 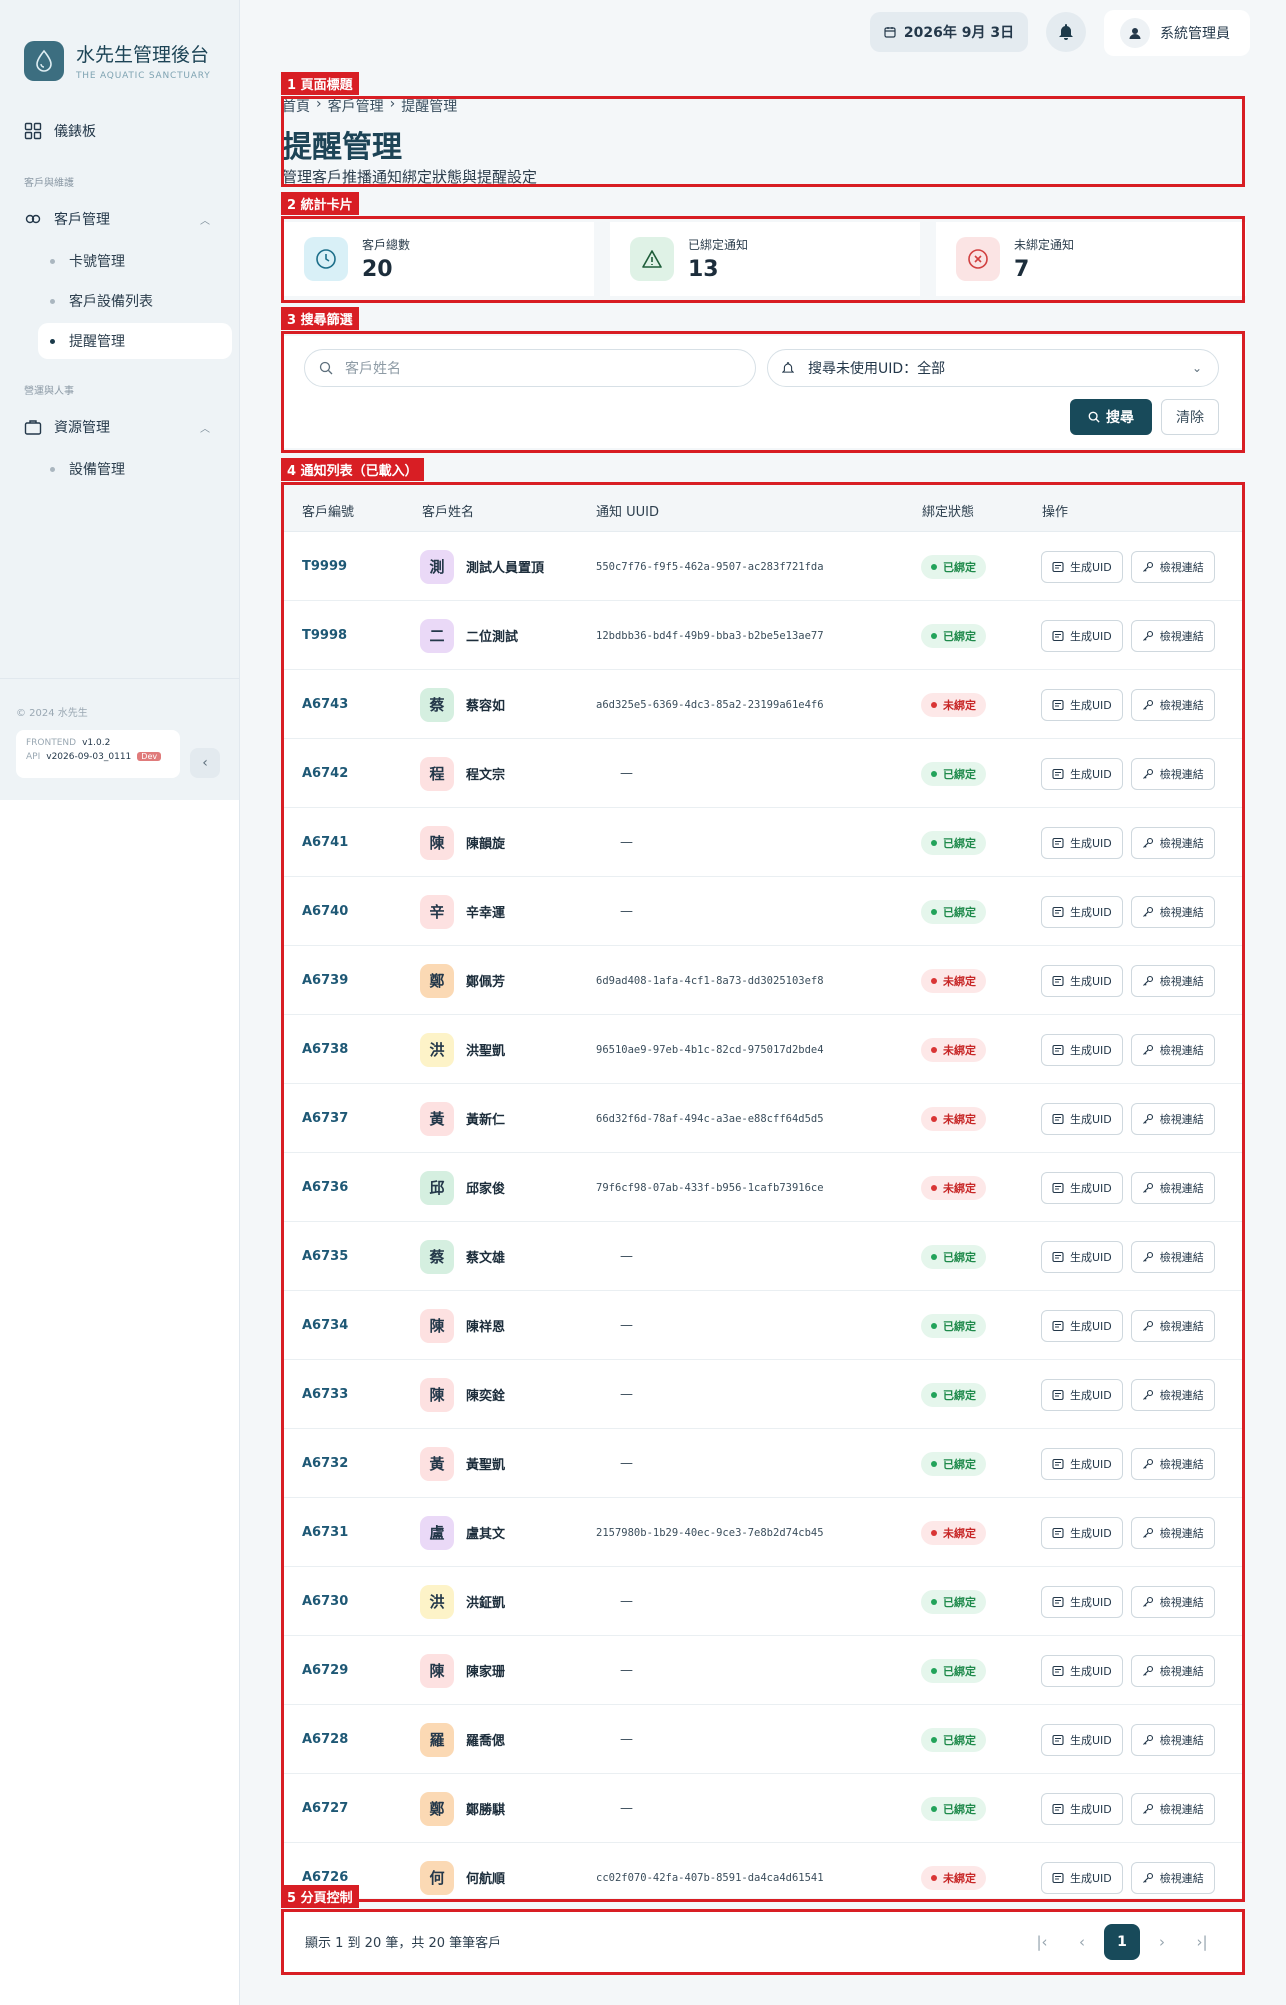 I want to click on date-text: 2026年 9月 3日, so click(x=959, y=33).